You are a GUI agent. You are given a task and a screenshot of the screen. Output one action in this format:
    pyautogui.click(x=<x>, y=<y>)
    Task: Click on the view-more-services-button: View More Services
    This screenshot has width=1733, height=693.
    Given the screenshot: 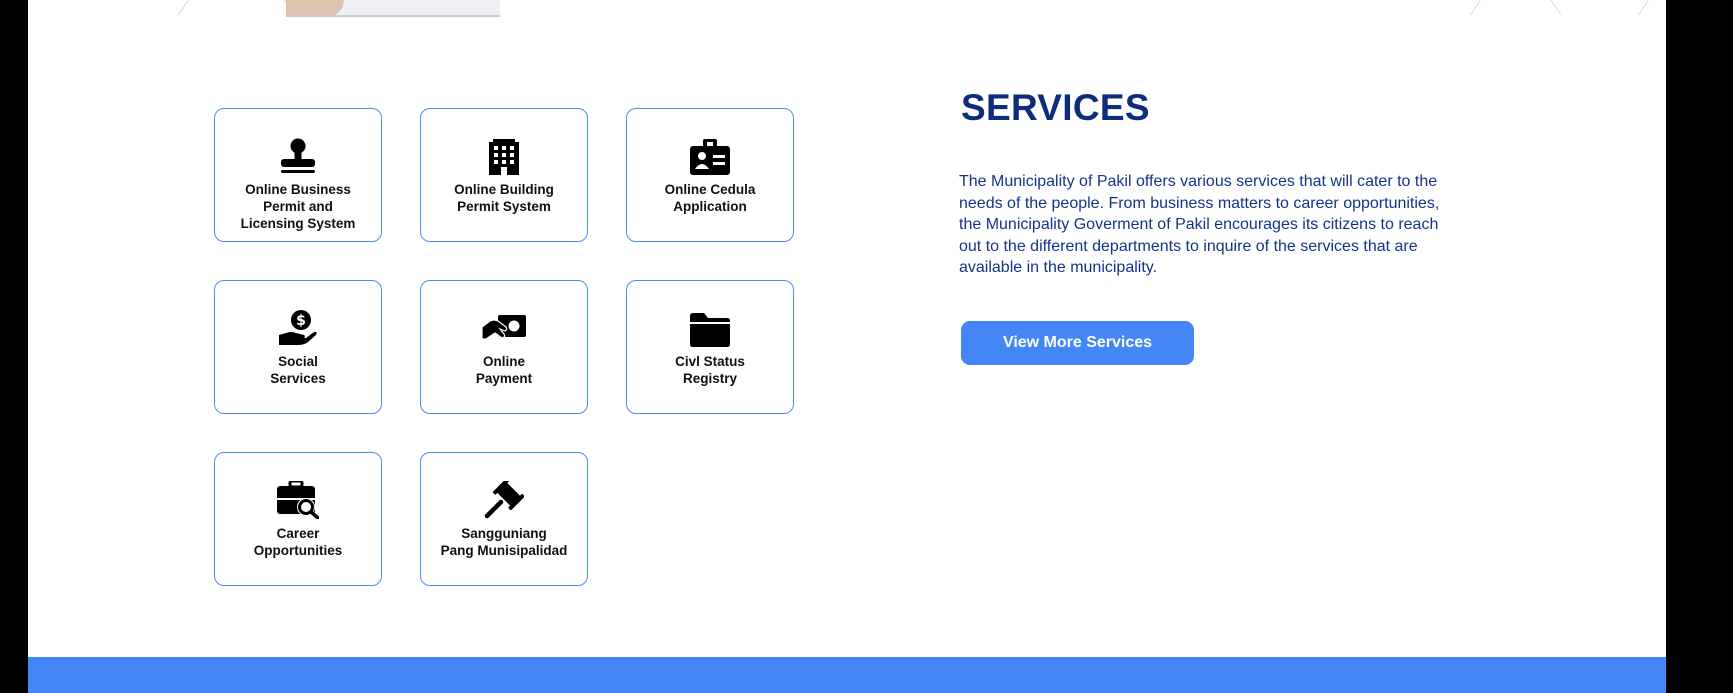 What is the action you would take?
    pyautogui.click(x=1077, y=343)
    